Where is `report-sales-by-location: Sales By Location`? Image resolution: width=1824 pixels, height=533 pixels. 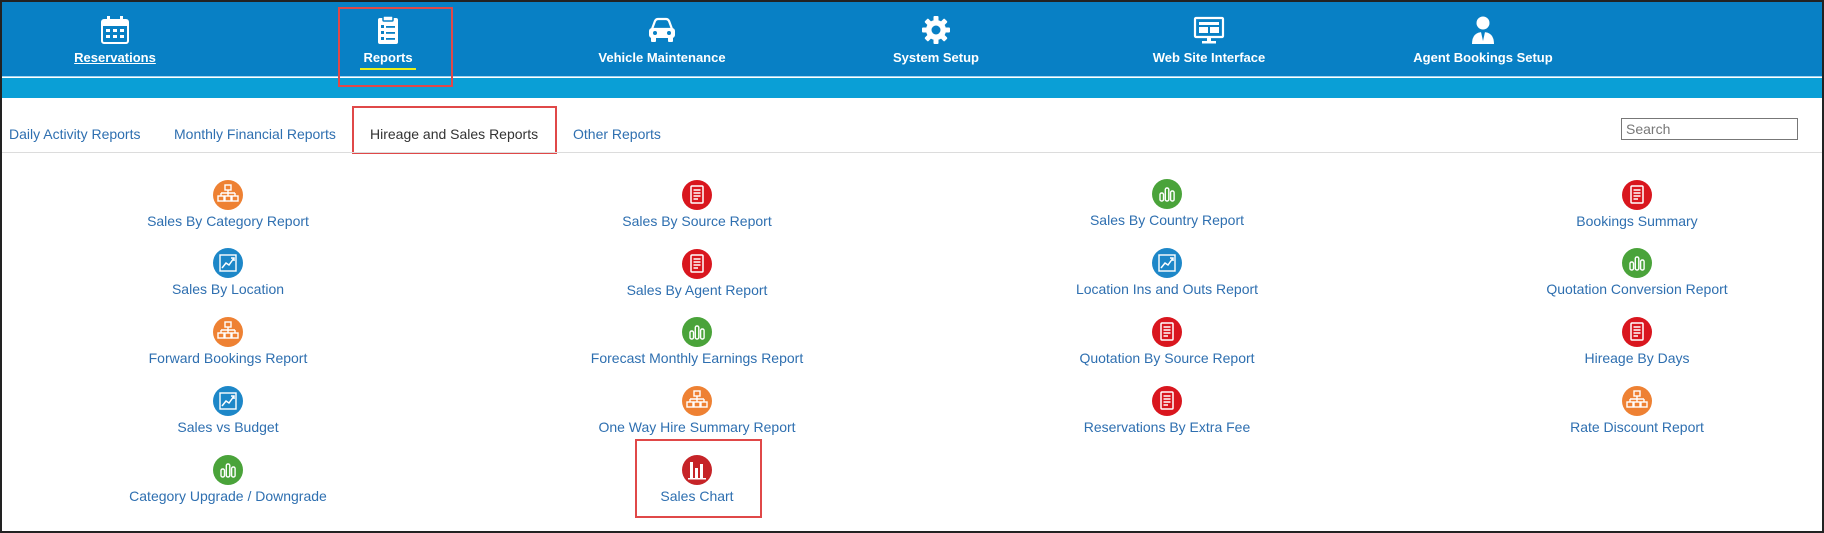
report-sales-by-location: Sales By Location is located at coordinates (228, 272).